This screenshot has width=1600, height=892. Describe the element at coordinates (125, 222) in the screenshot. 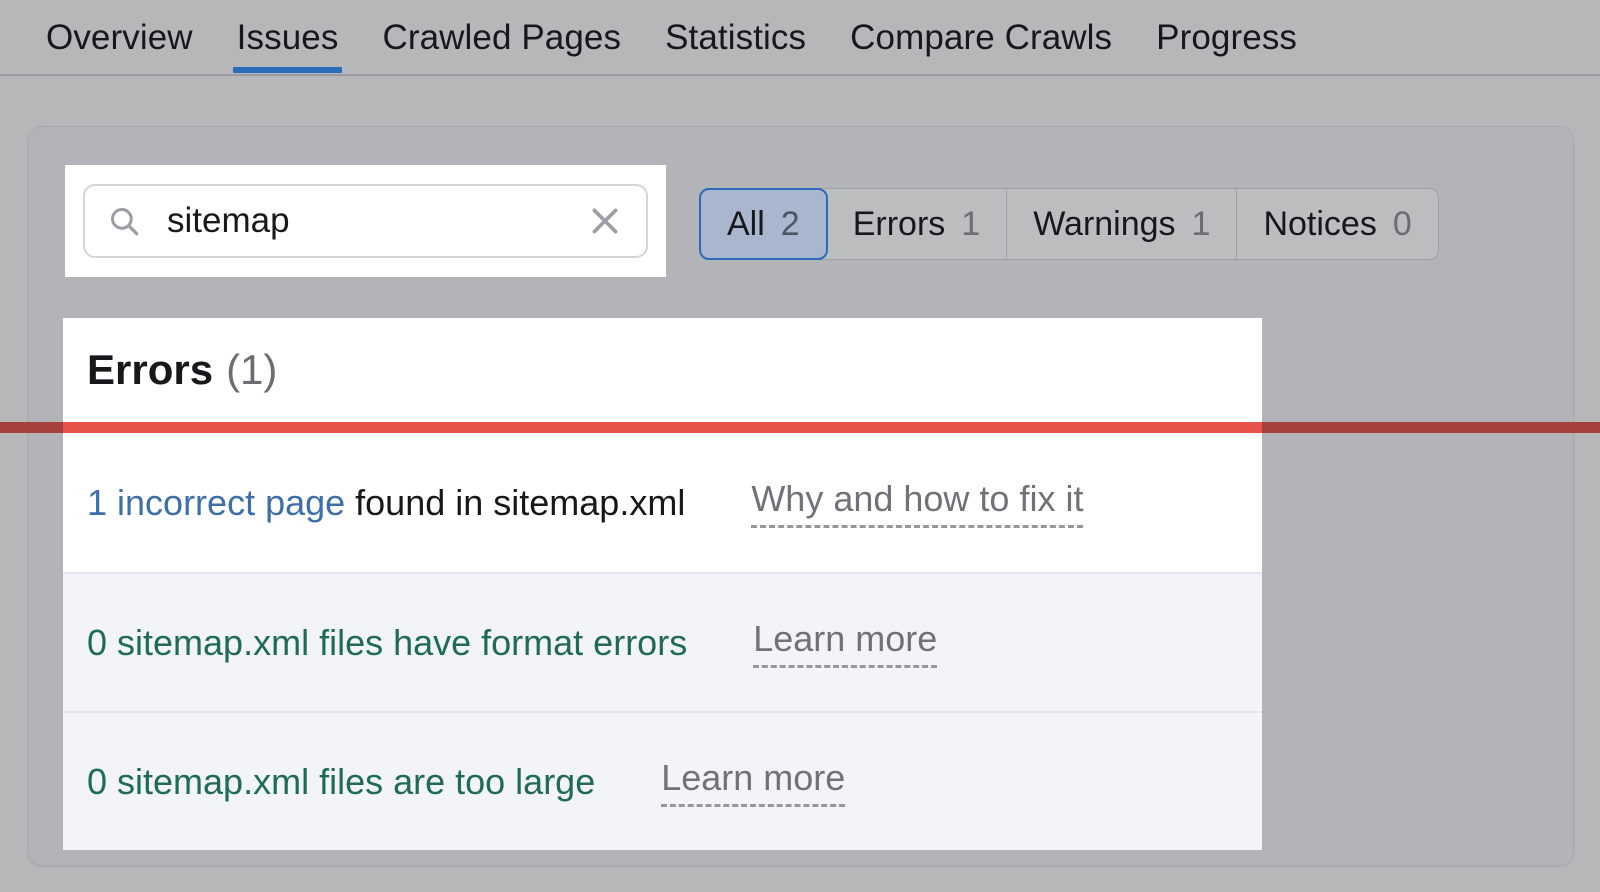

I see `search-icon` at that location.